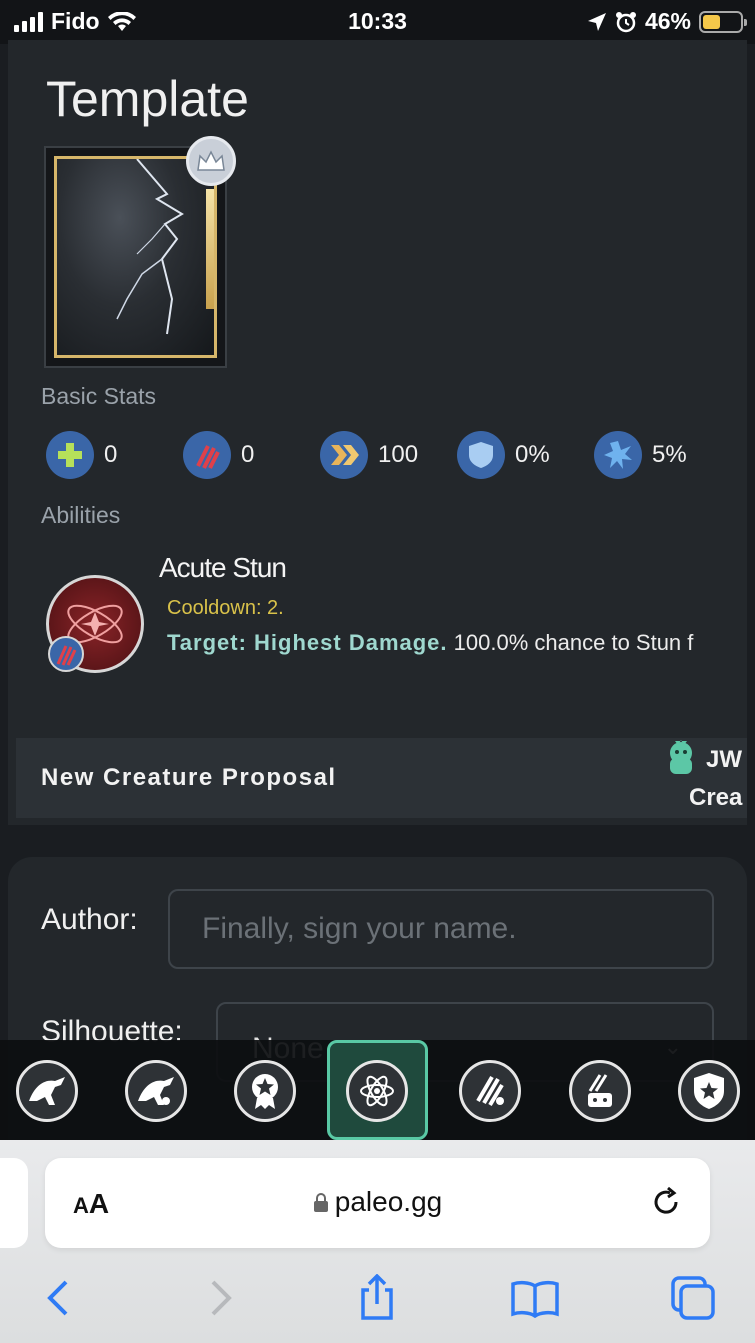 The height and width of the screenshot is (1343, 755). What do you see at coordinates (724, 759) in the screenshot?
I see `brand-line-1: JW` at bounding box center [724, 759].